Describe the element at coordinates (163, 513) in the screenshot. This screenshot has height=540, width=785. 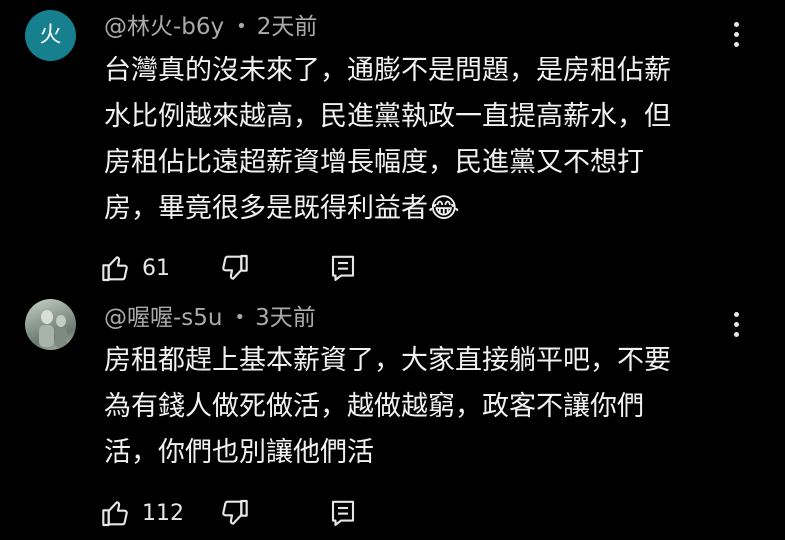
I see `like-count: 112` at that location.